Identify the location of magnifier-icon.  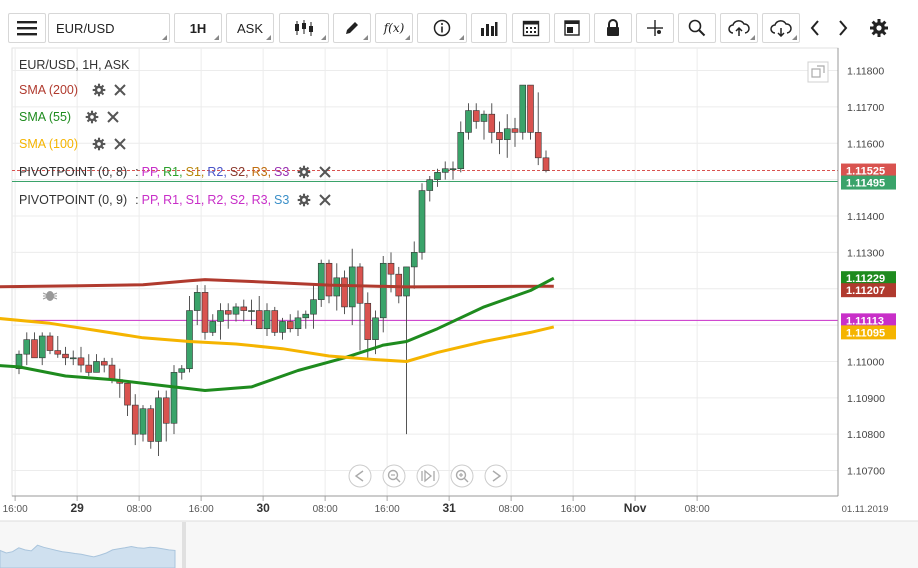
(697, 28).